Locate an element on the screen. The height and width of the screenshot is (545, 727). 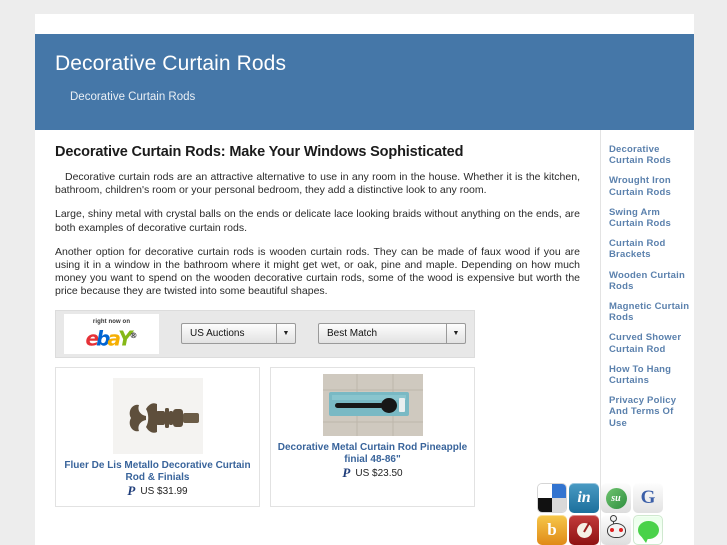
ebay-logo-tagline: right now on is located at coordinates (111, 321).